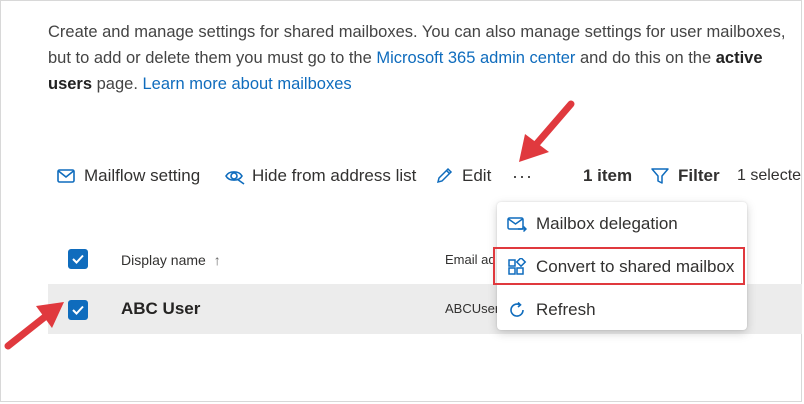  Describe the element at coordinates (699, 175) in the screenshot. I see `filter-label: Filter` at that location.